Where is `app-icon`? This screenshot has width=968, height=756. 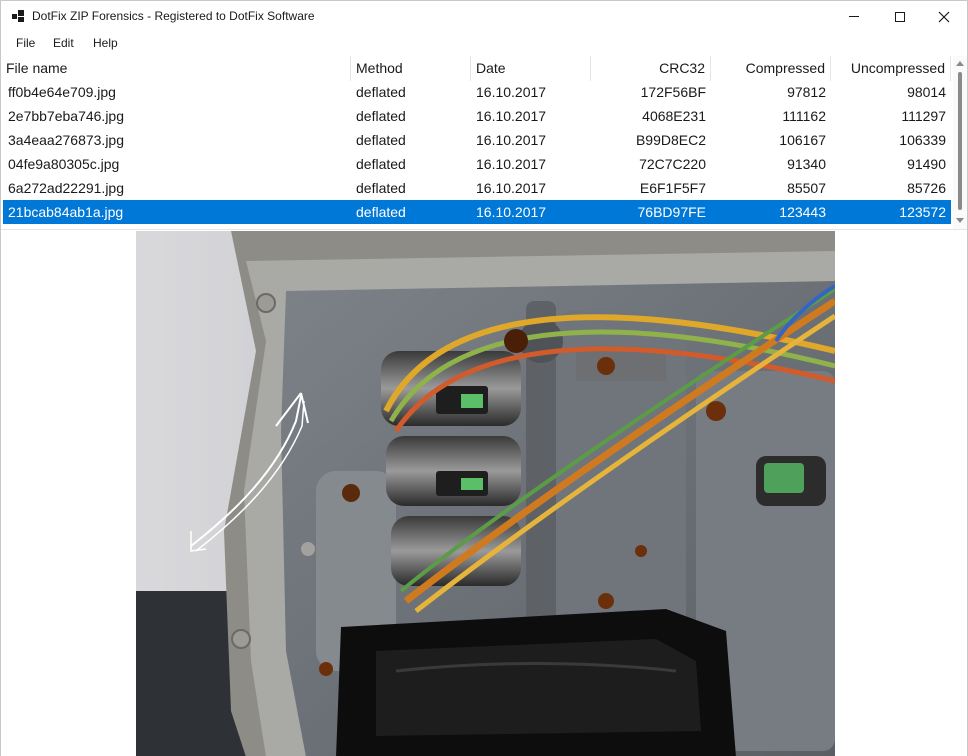
app-icon is located at coordinates (18, 16).